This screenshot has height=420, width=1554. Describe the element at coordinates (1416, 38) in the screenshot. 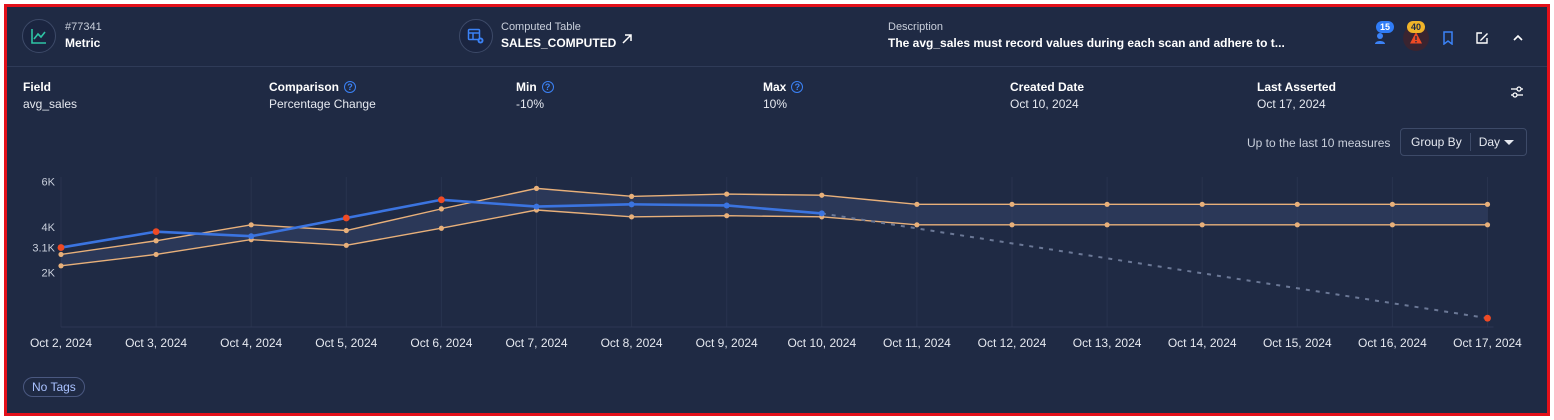

I see `warning-icon` at that location.